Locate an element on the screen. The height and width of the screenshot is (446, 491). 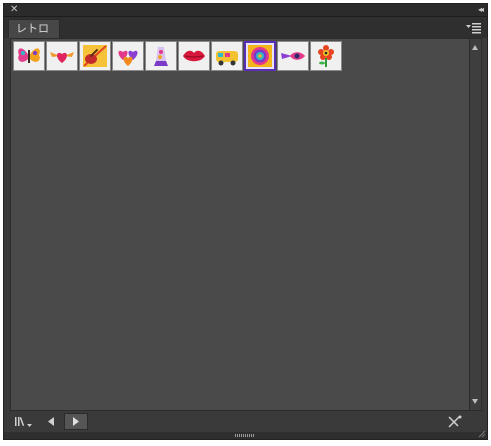
collapse-icon: ◂◂ is located at coordinates (481, 9).